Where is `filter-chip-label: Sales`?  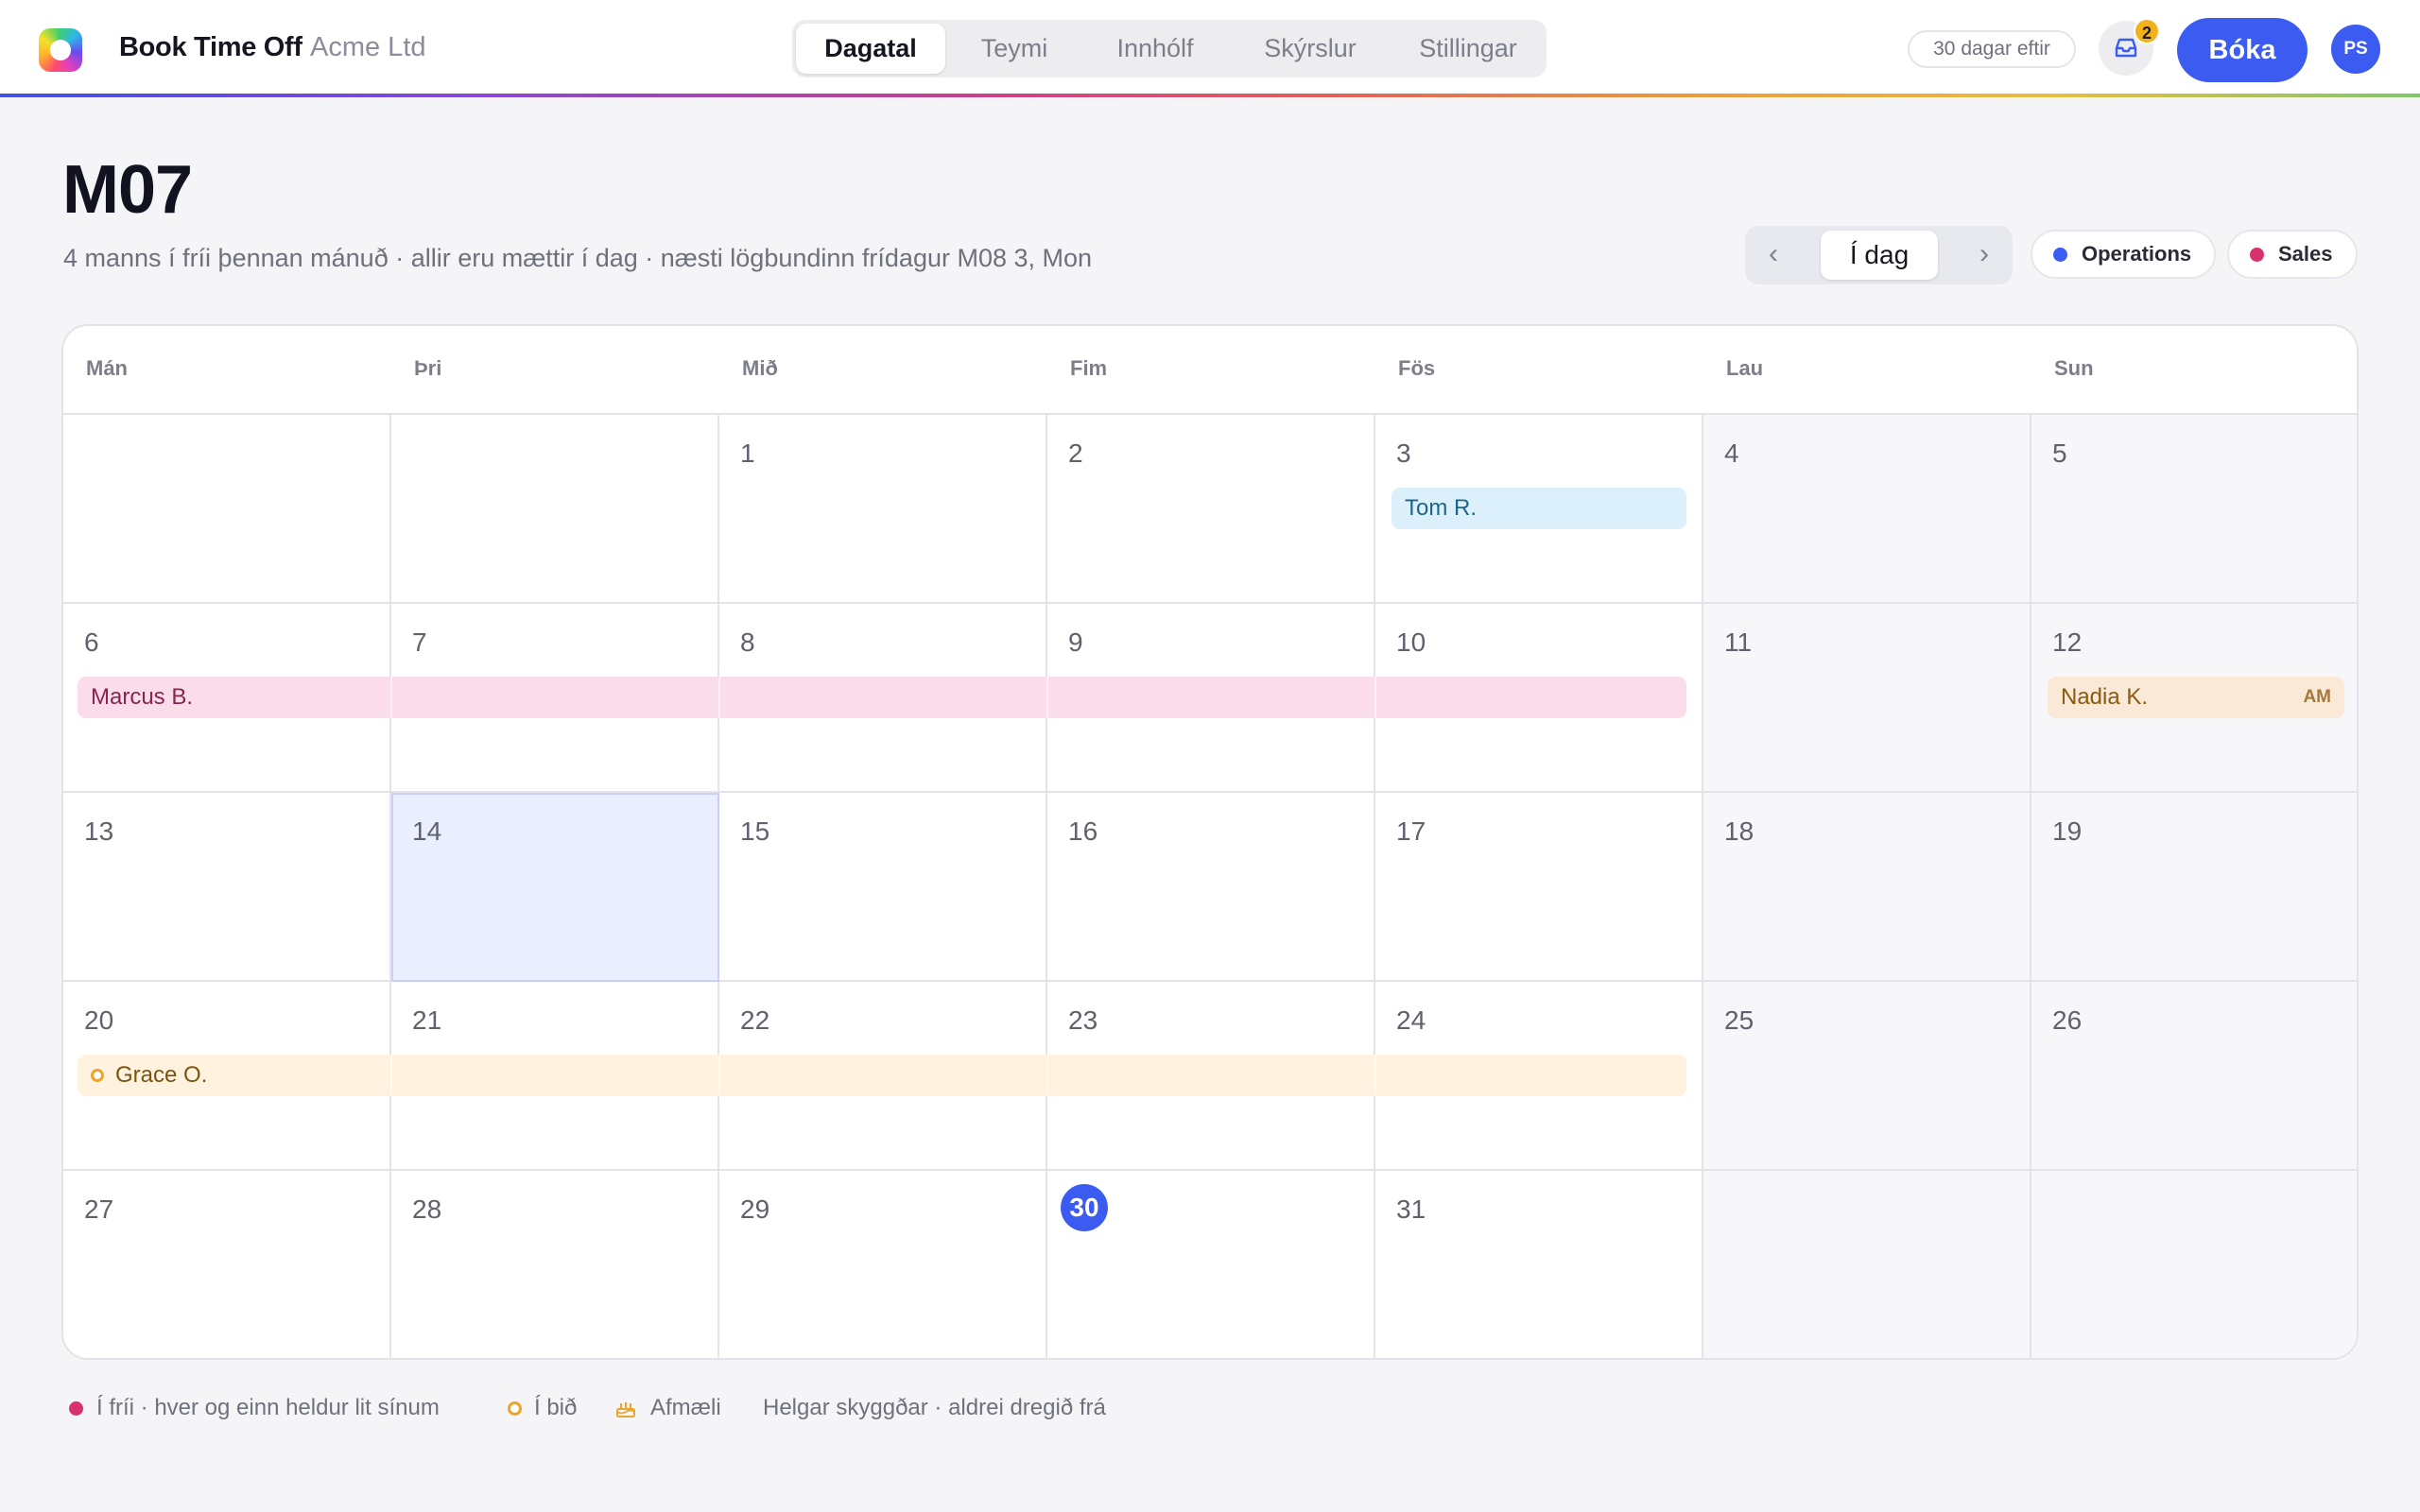
filter-chip-label: Sales is located at coordinates (2305, 254).